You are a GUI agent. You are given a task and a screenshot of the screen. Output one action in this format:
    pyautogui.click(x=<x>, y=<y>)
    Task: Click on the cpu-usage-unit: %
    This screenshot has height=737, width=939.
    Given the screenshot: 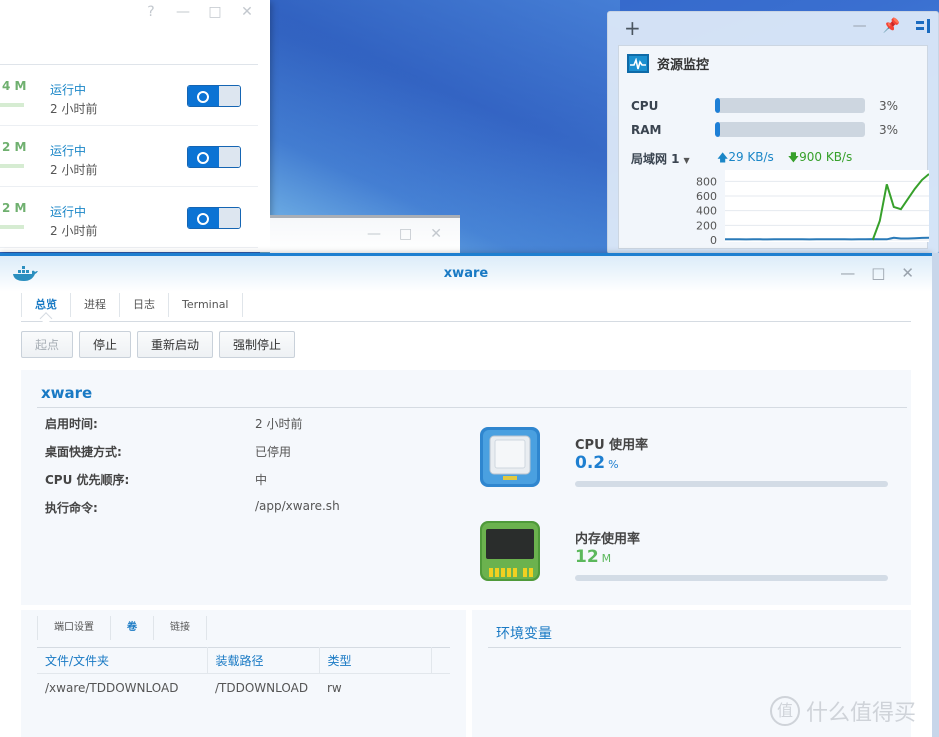 What is the action you would take?
    pyautogui.click(x=613, y=464)
    